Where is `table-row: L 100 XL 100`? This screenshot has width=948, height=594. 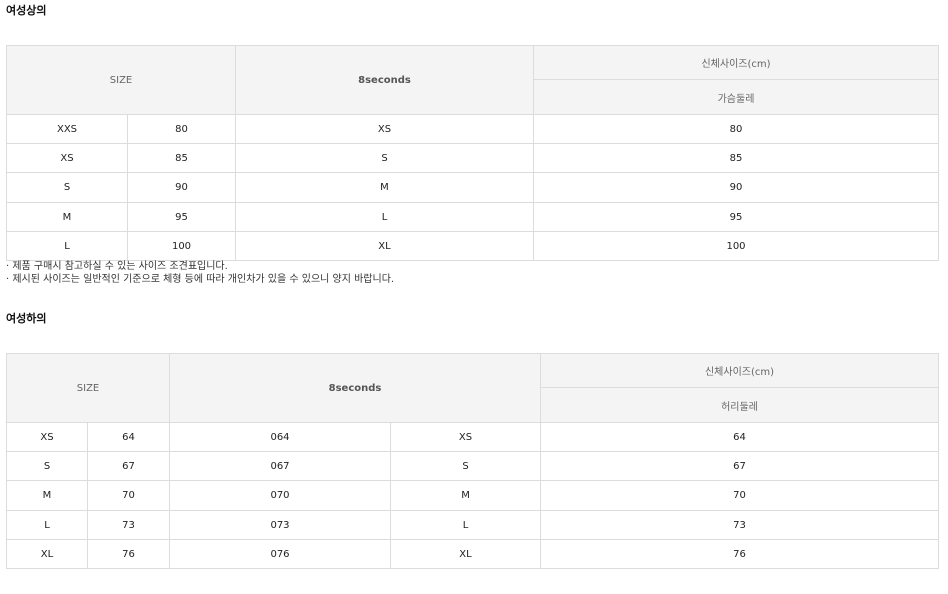 table-row: L 100 XL 100 is located at coordinates (472, 246).